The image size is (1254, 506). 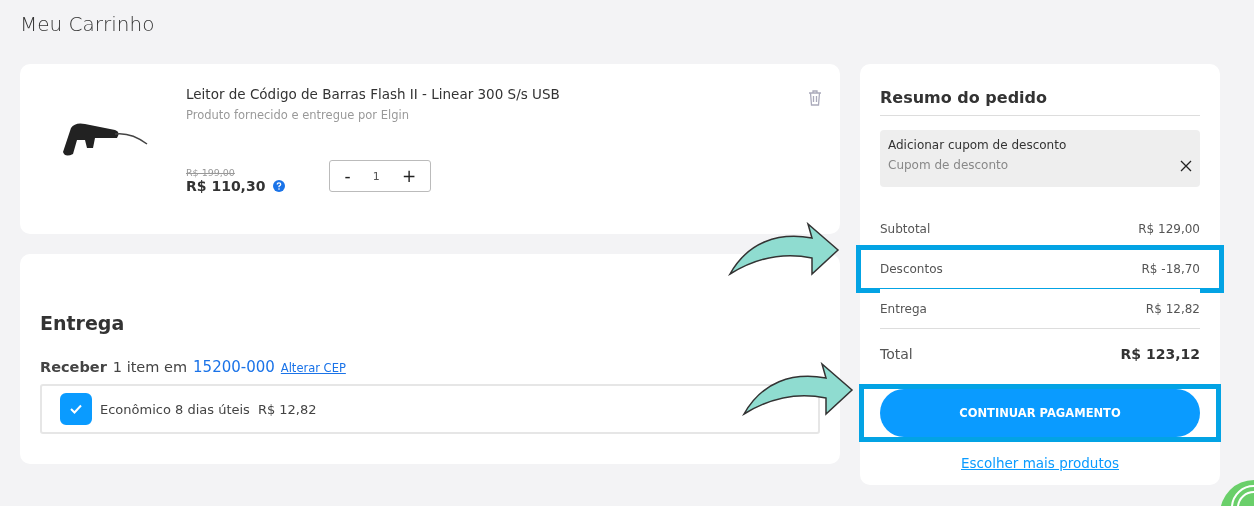 What do you see at coordinates (1172, 308) in the screenshot?
I see `row-value: R$ 12,82` at bounding box center [1172, 308].